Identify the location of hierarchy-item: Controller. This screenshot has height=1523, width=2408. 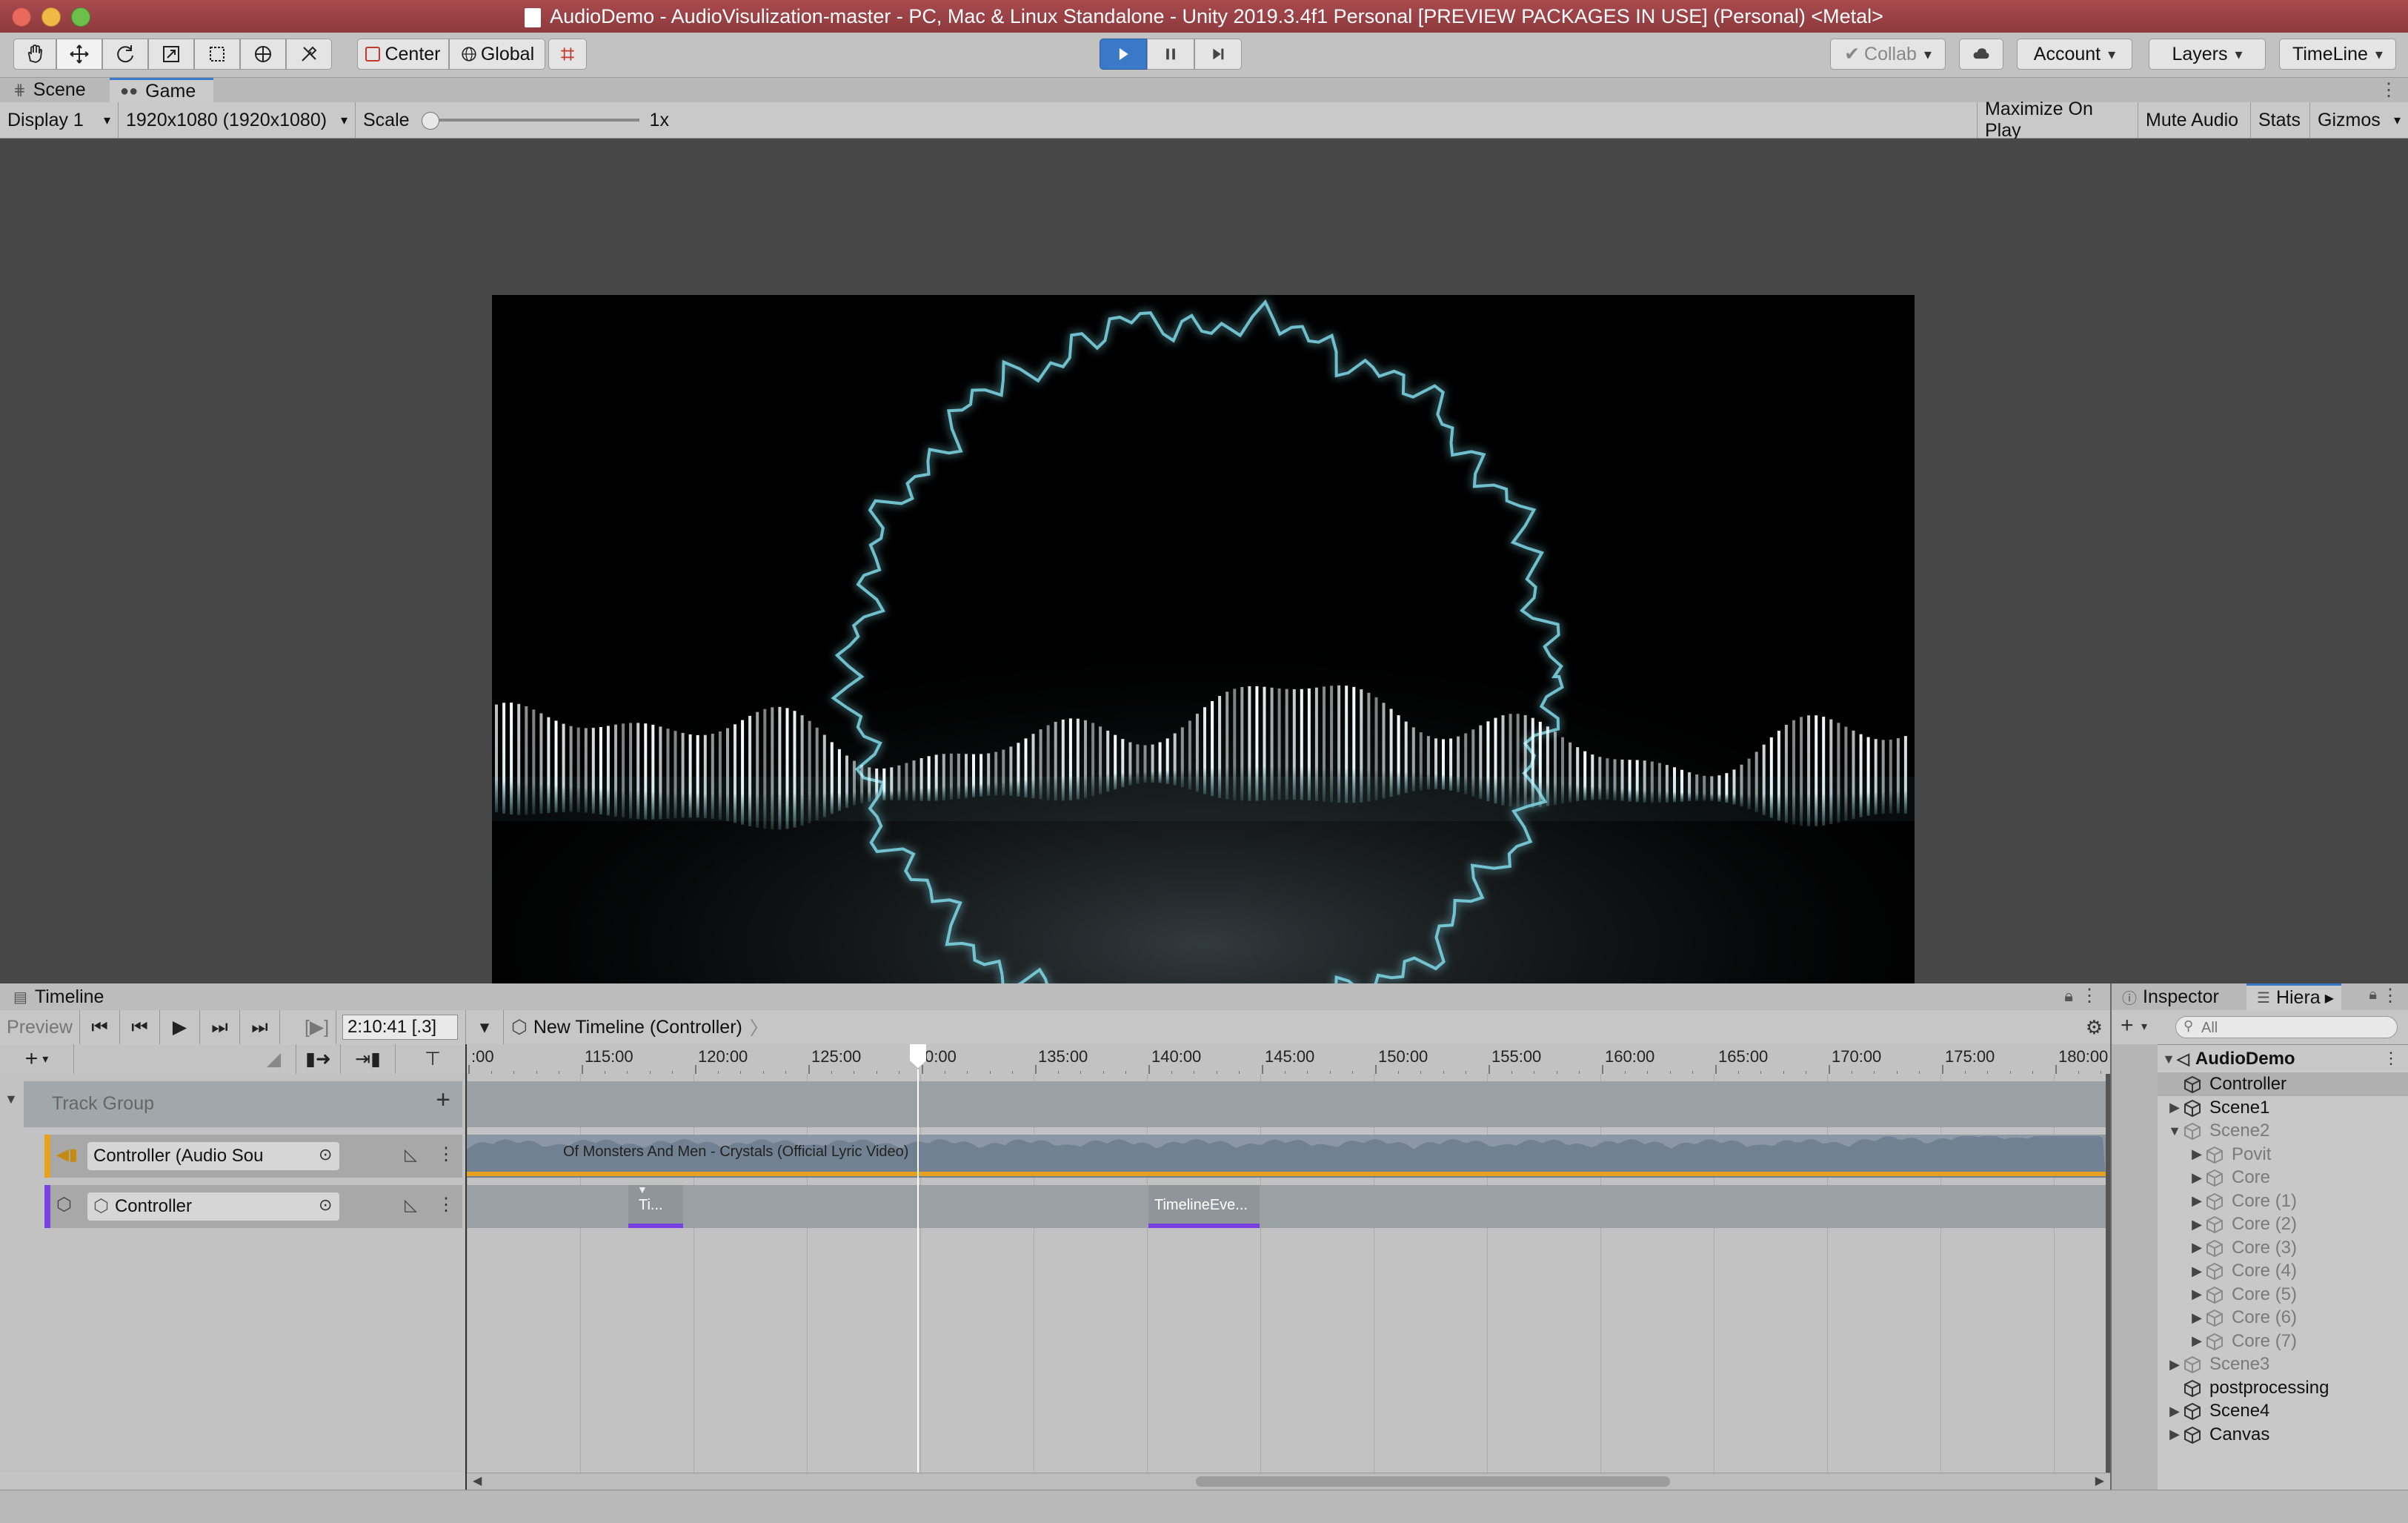
(2283, 1084).